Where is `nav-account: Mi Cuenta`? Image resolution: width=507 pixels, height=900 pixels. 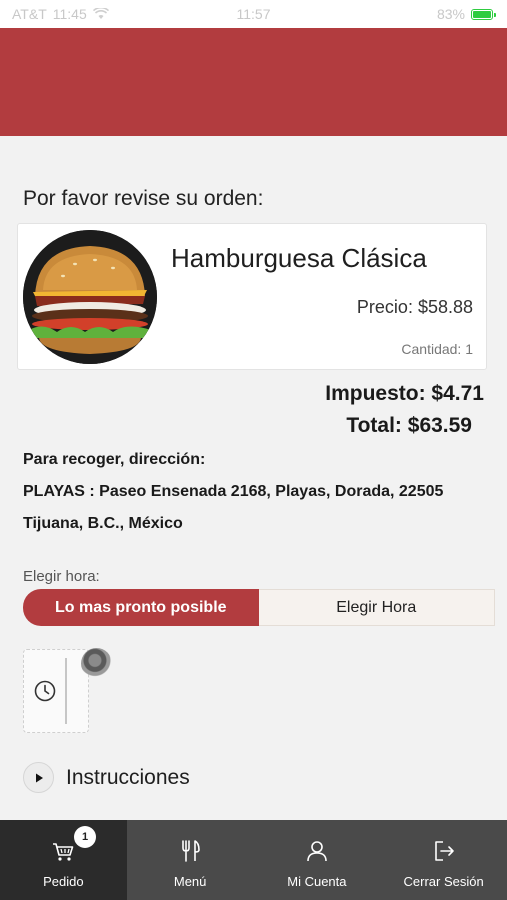 nav-account: Mi Cuenta is located at coordinates (317, 860).